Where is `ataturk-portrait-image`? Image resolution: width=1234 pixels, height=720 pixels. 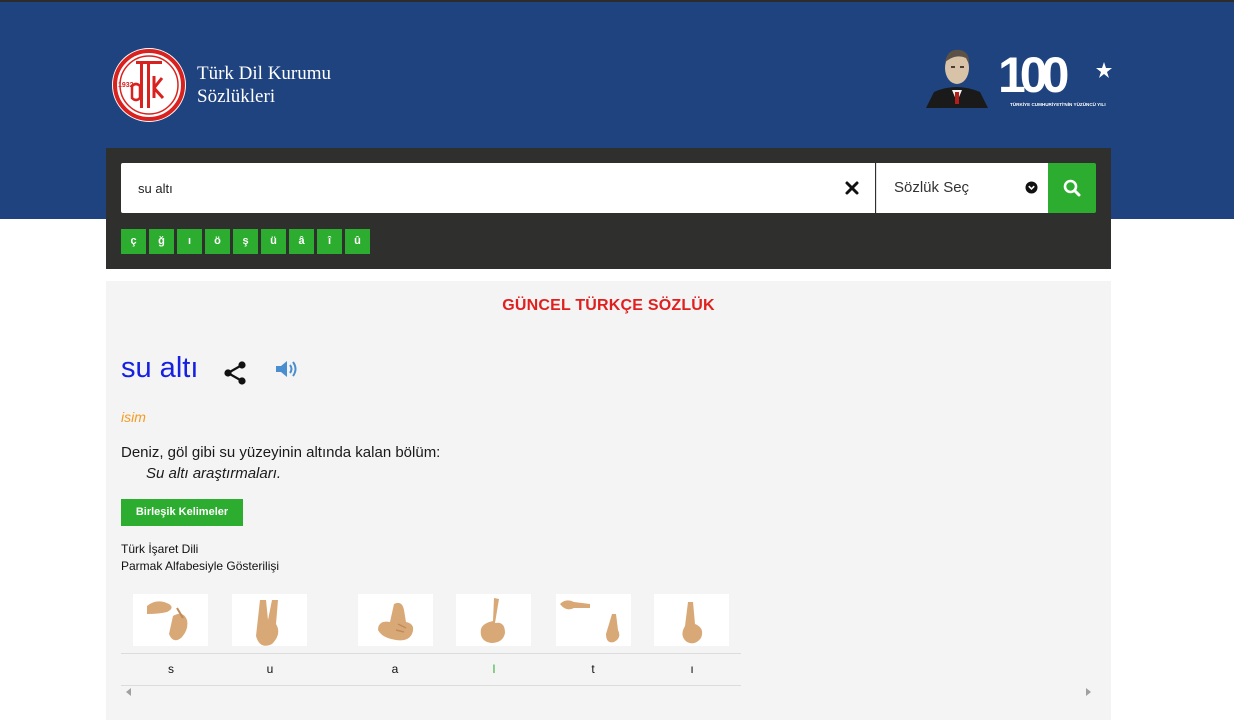
ataturk-portrait-image is located at coordinates (957, 76).